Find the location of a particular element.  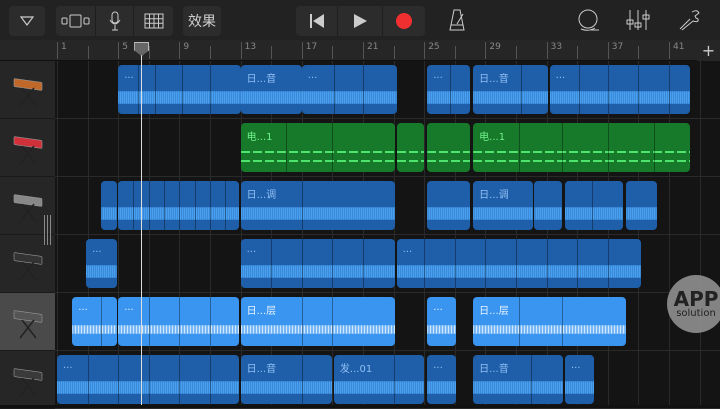

region-label: 日...音 is located at coordinates (261, 79).